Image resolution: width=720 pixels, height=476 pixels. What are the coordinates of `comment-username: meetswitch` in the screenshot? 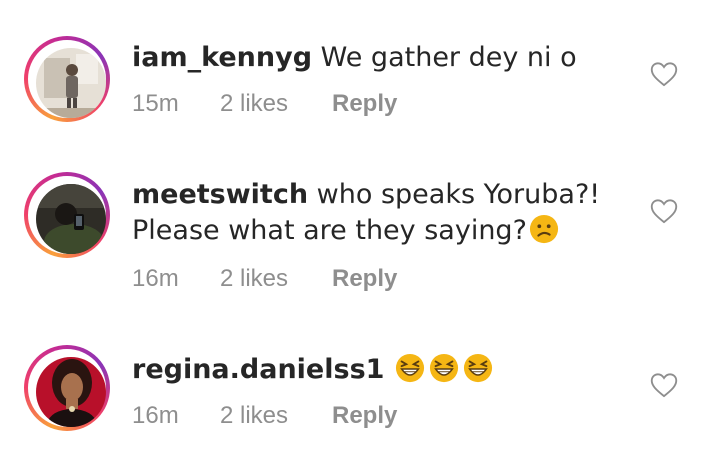 It's located at (220, 194).